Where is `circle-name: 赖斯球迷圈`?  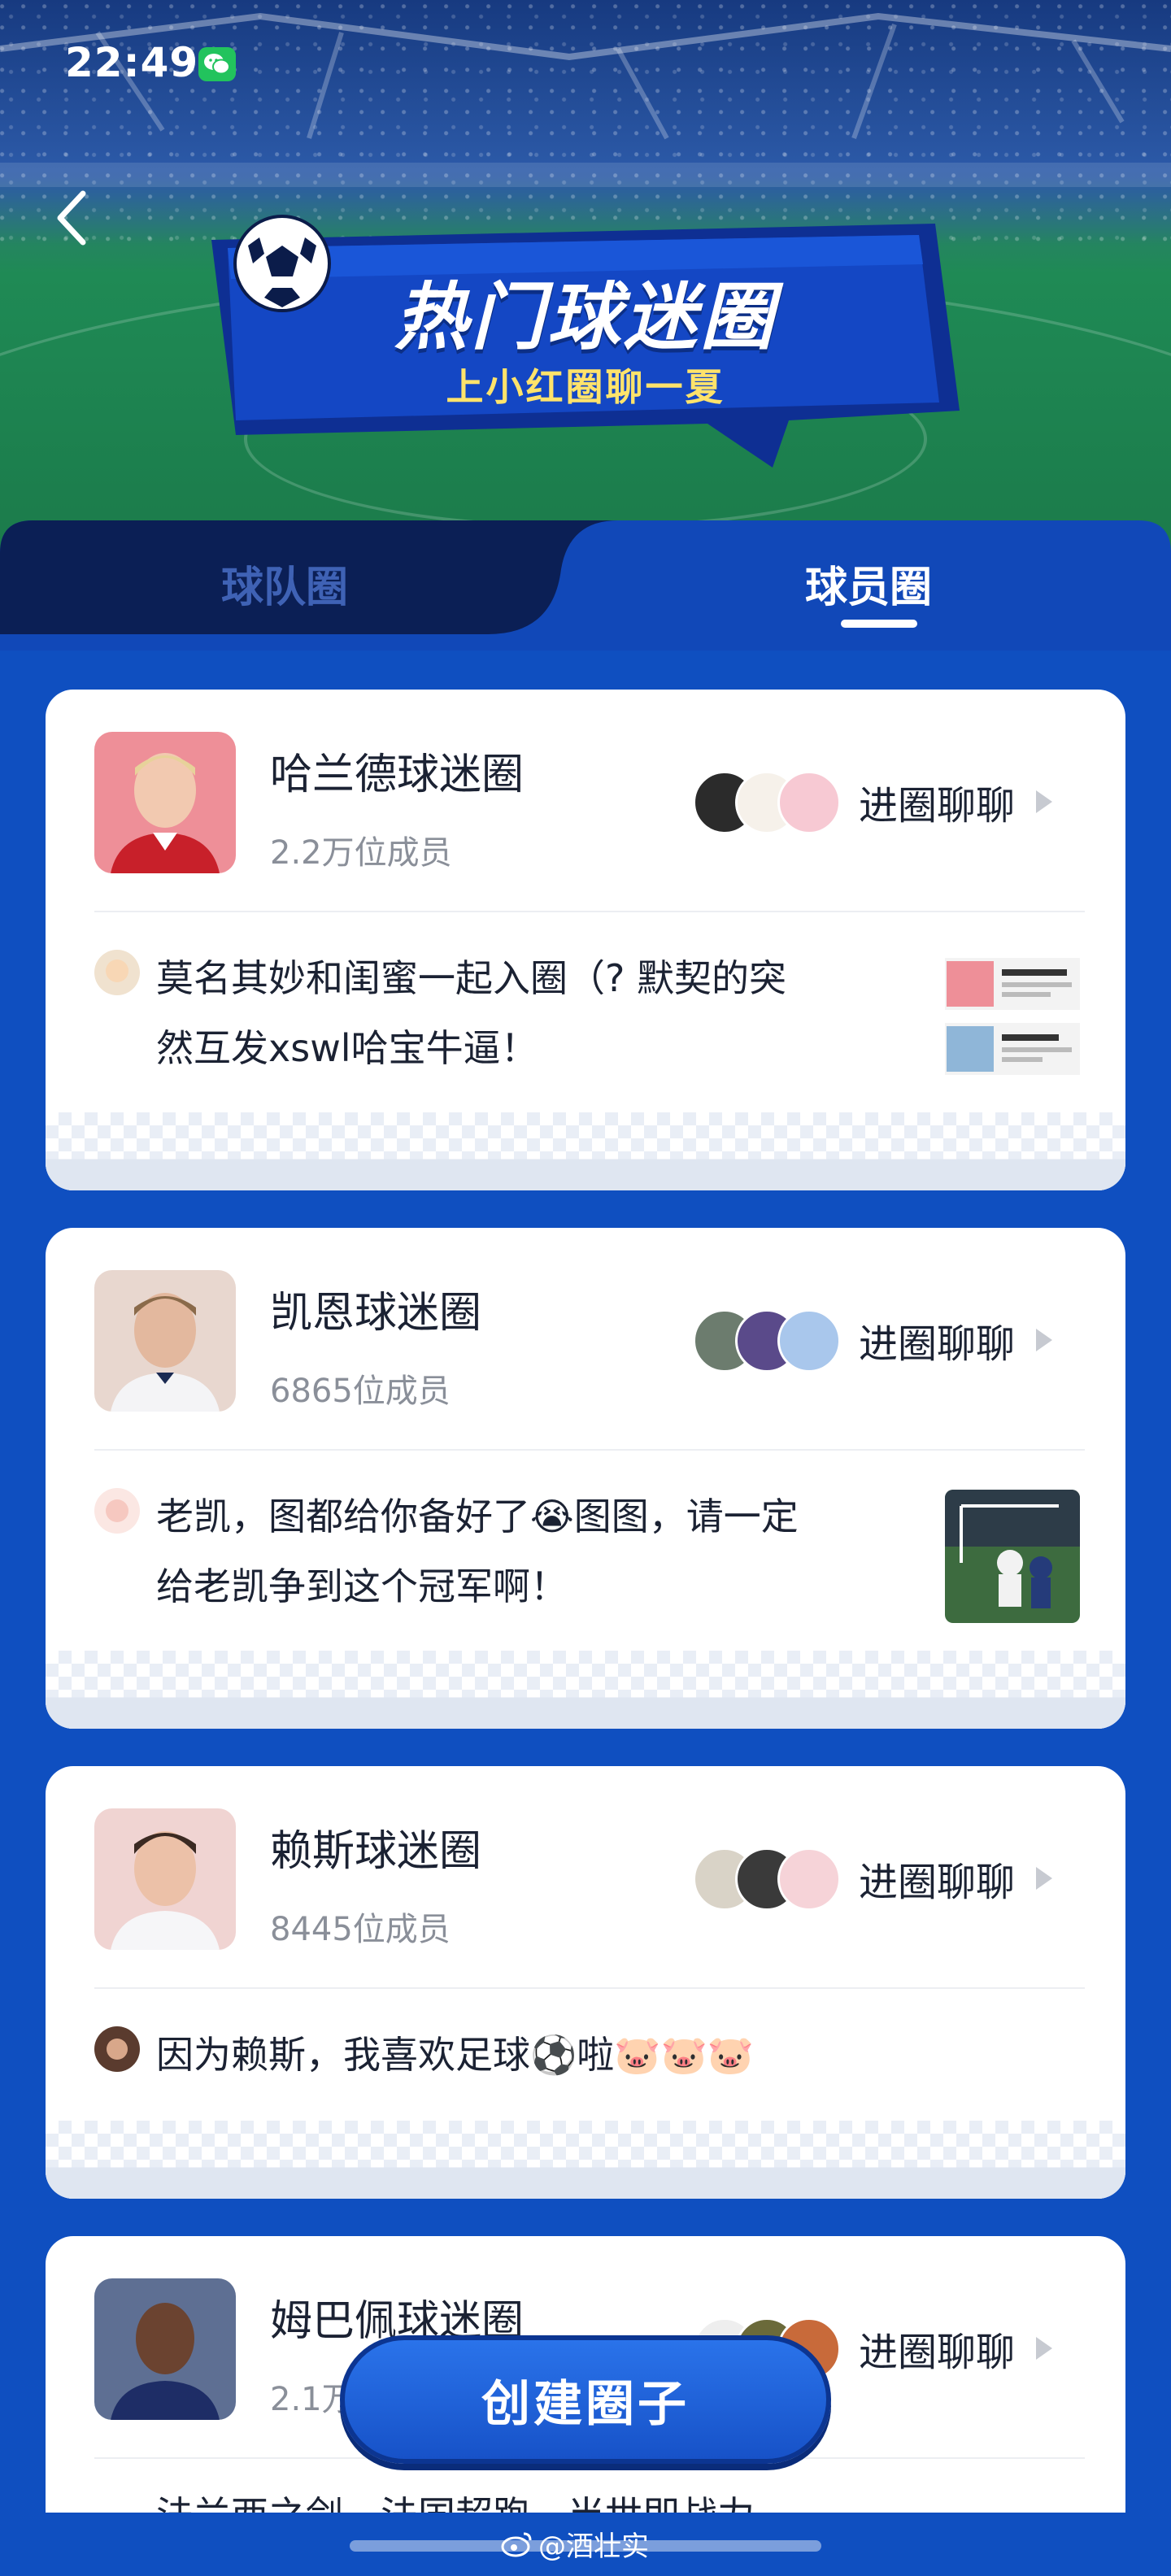
circle-name: 赖斯球迷圈 is located at coordinates (376, 1851).